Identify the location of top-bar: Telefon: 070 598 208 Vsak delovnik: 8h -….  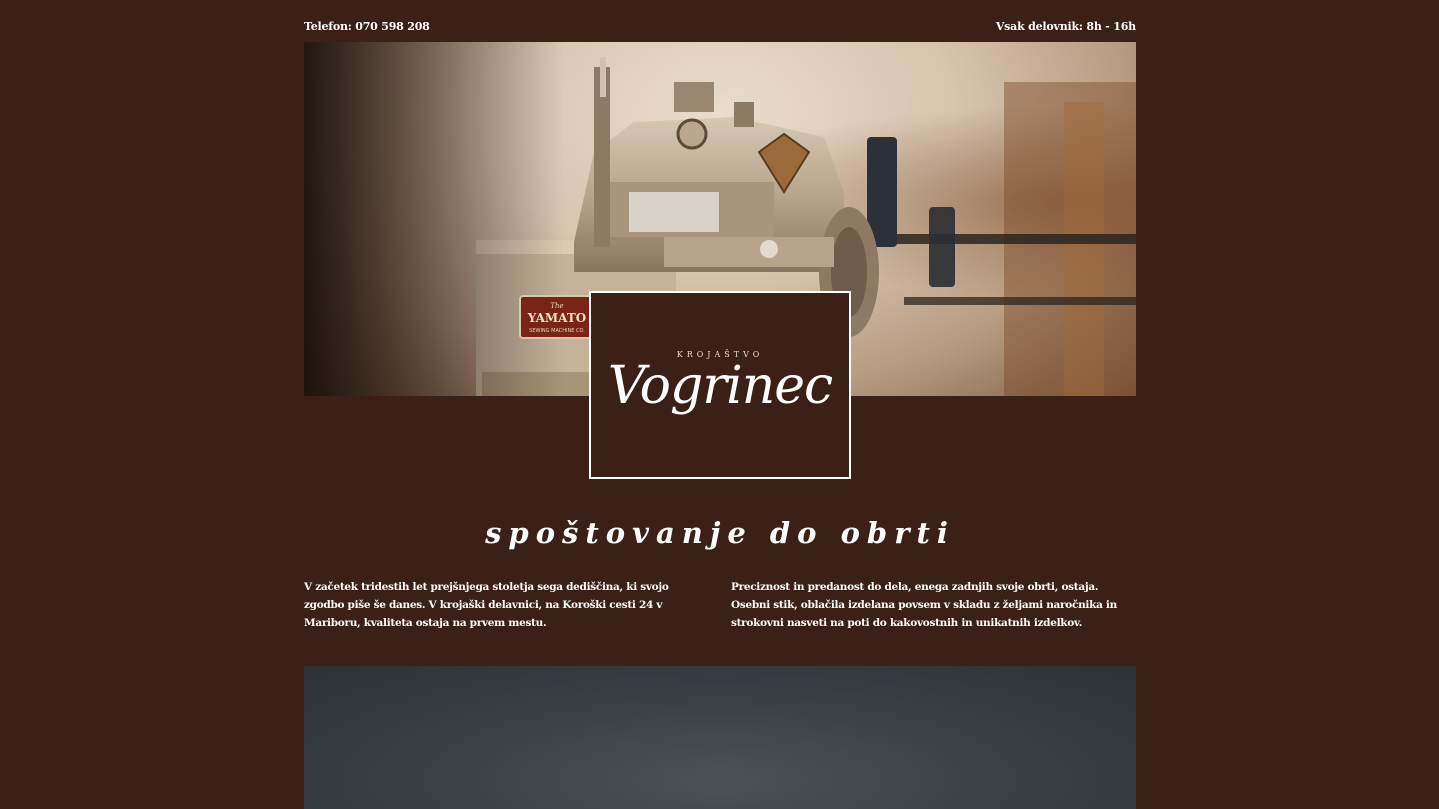
(720, 28).